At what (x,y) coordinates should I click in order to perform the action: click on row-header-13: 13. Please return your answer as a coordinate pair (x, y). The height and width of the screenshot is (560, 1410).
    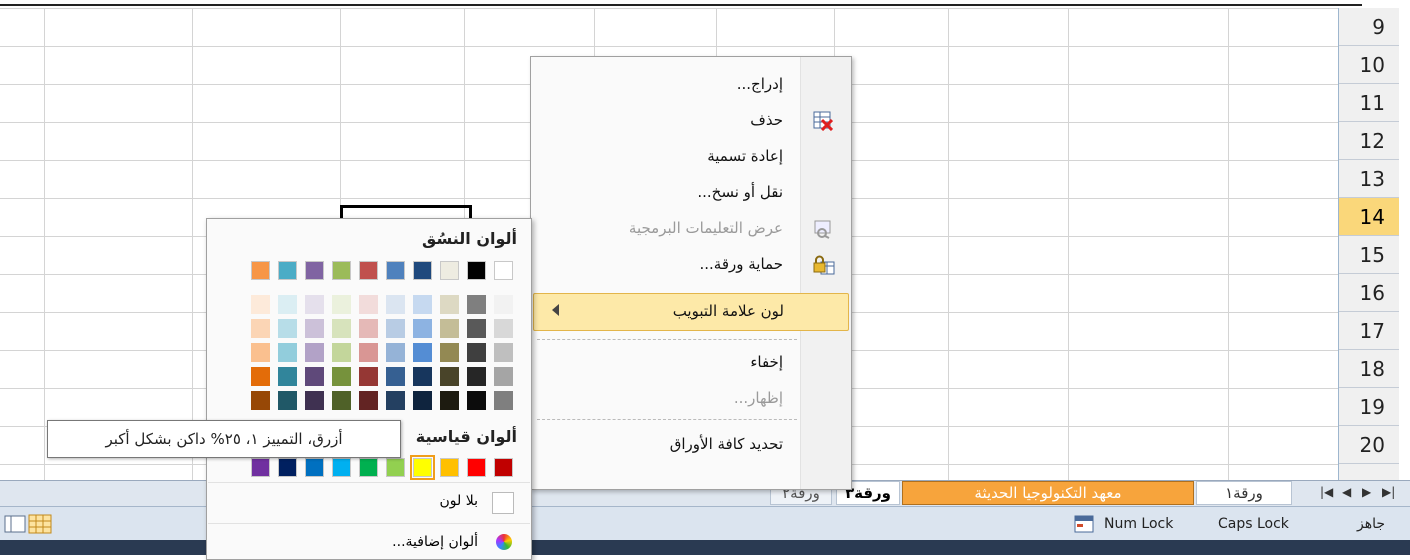
    Looking at the image, I should click on (1369, 179).